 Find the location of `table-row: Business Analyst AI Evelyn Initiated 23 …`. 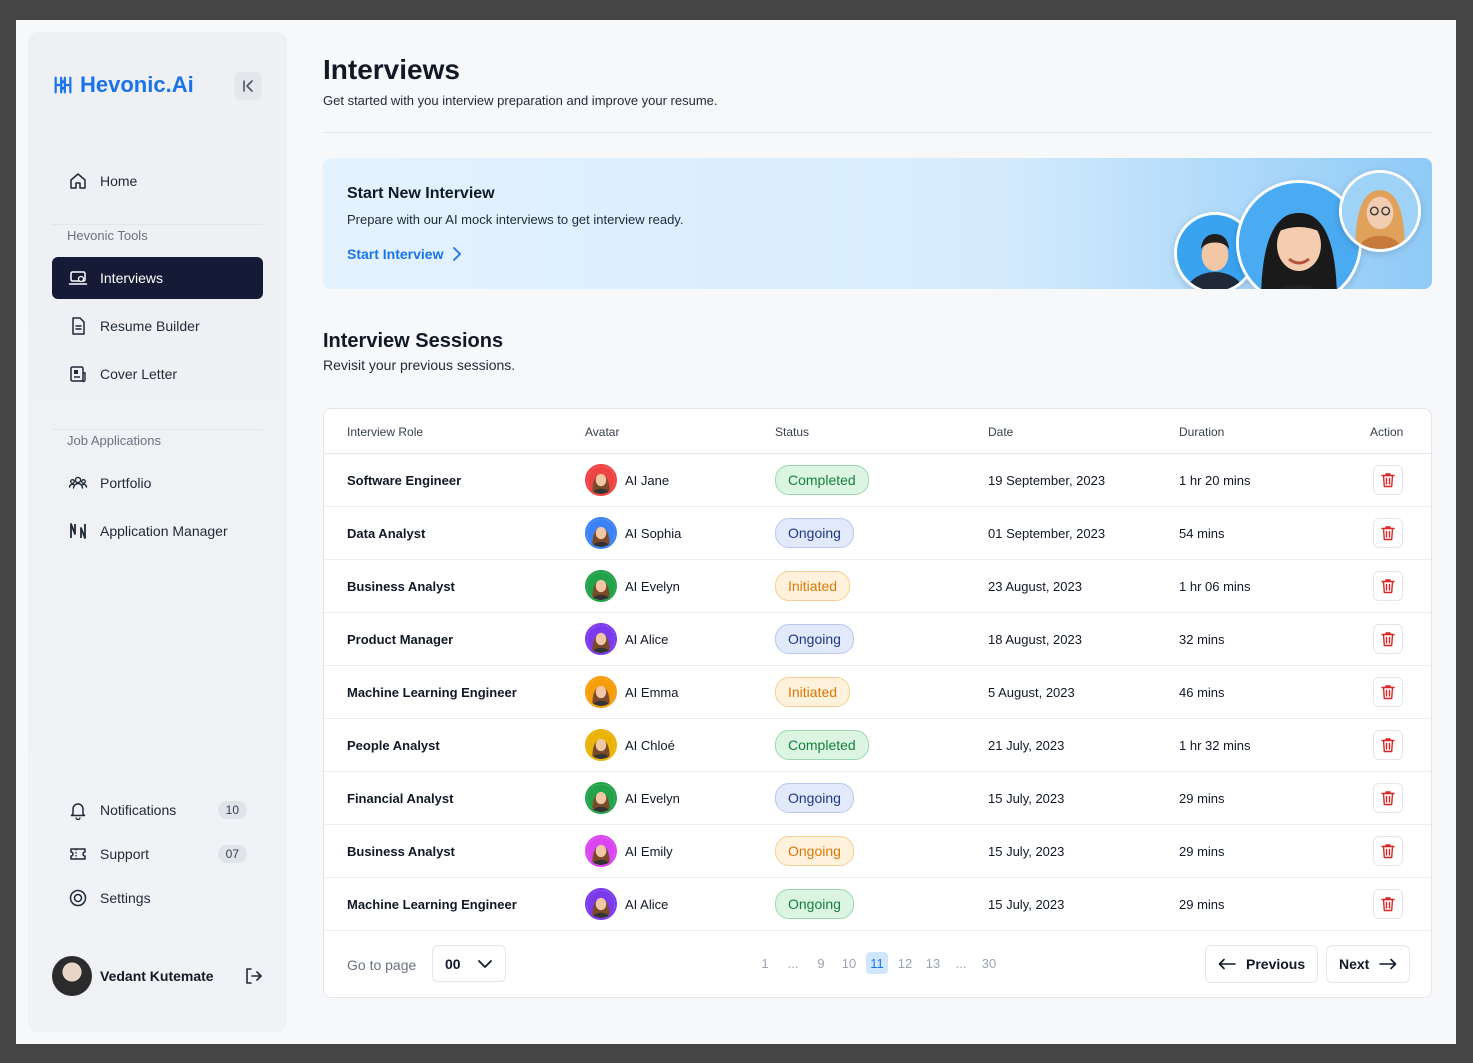

table-row: Business Analyst AI Evelyn Initiated 23 … is located at coordinates (877, 586).